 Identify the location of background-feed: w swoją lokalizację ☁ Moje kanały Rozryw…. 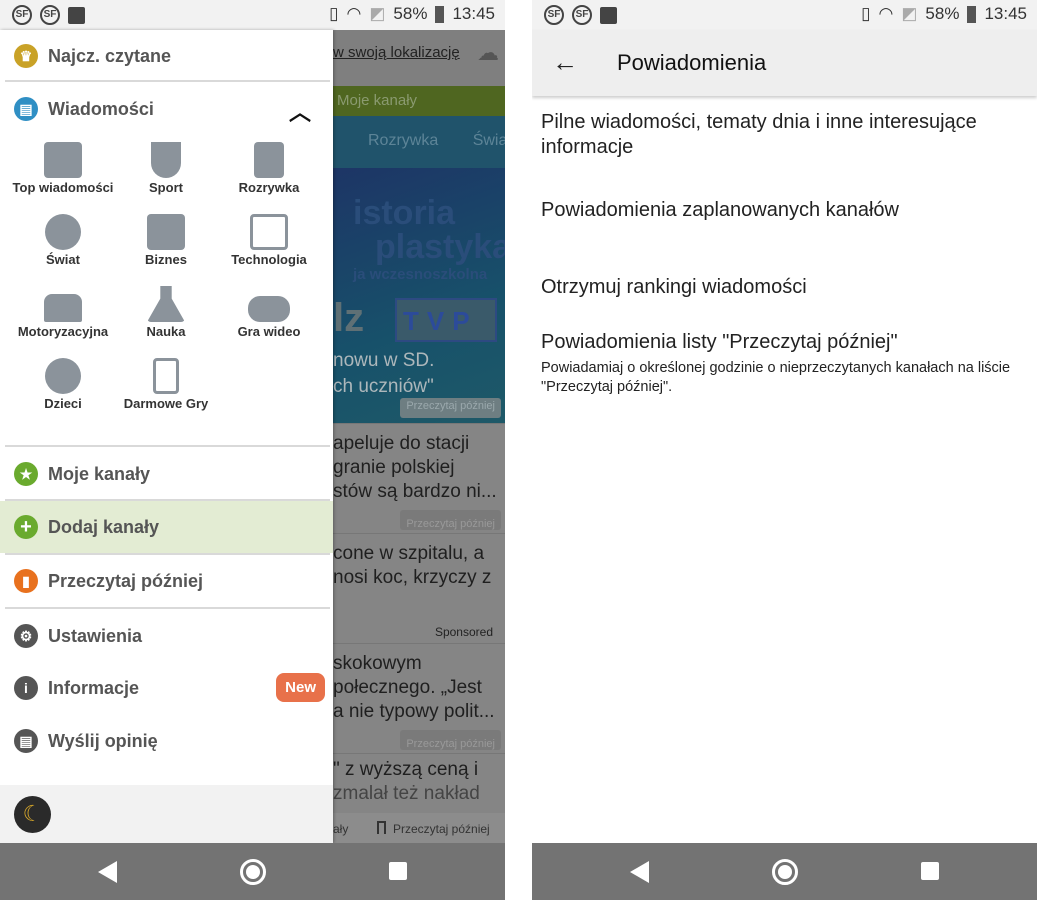
(419, 436).